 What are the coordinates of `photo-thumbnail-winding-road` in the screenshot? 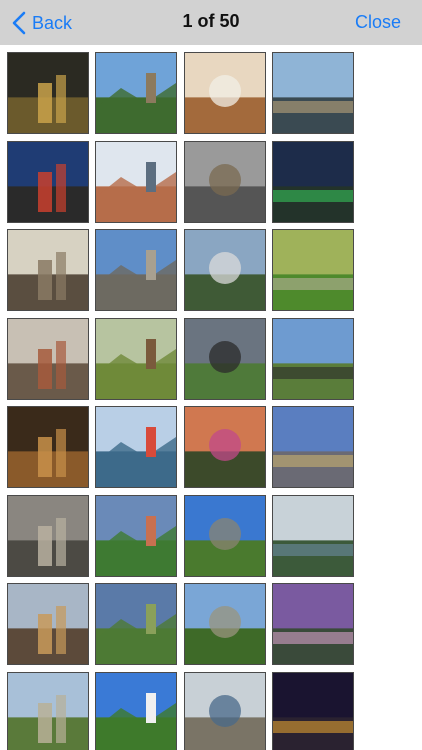 It's located at (136, 624).